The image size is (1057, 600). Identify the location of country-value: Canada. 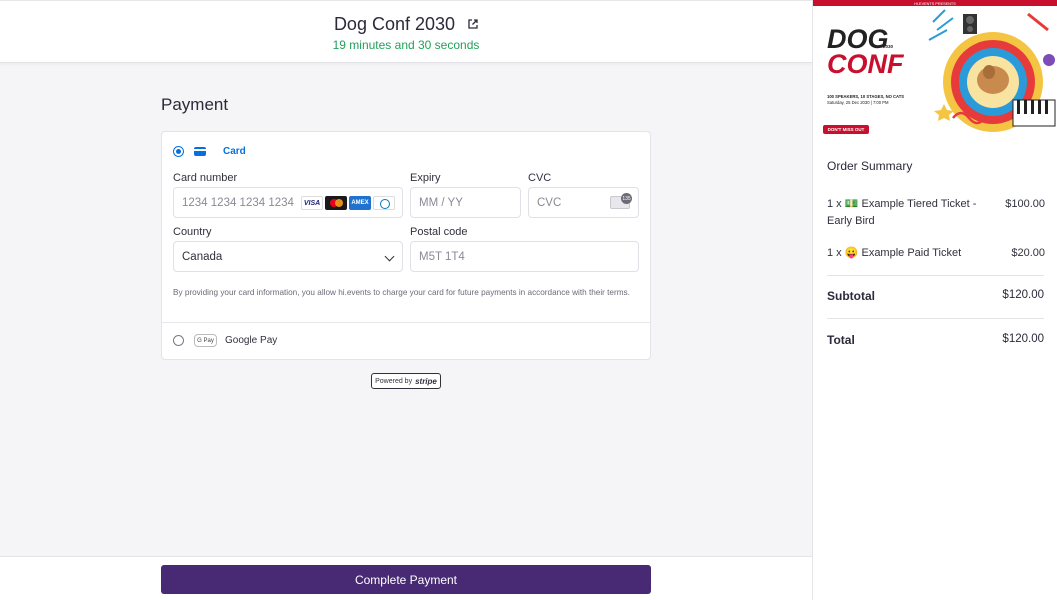
(202, 256).